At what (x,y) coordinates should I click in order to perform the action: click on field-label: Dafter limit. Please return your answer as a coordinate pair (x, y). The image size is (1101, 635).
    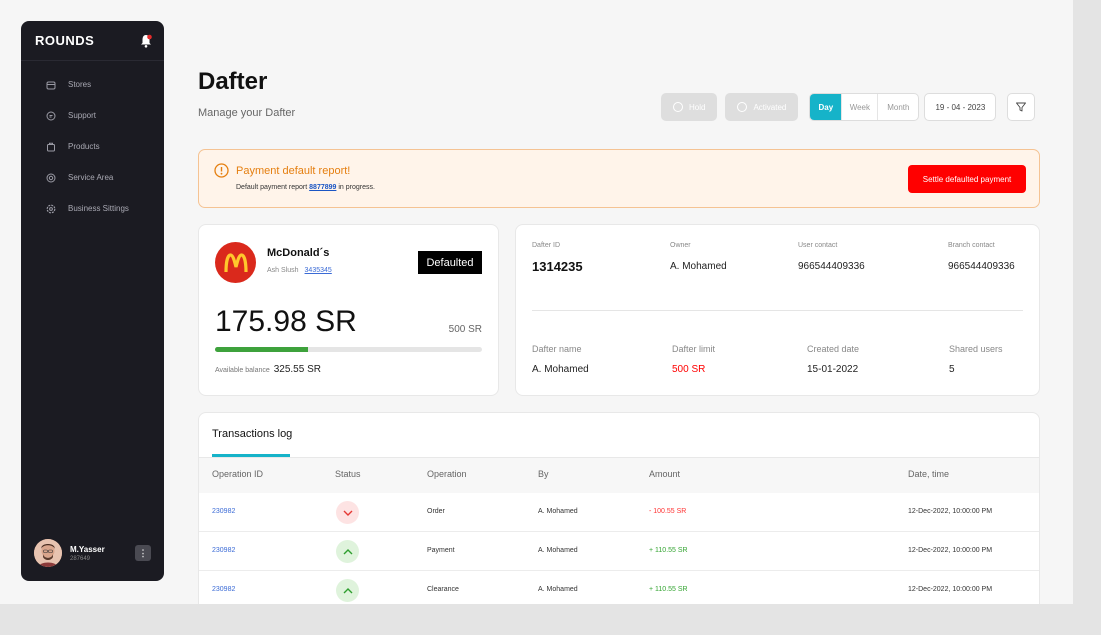
    Looking at the image, I should click on (694, 349).